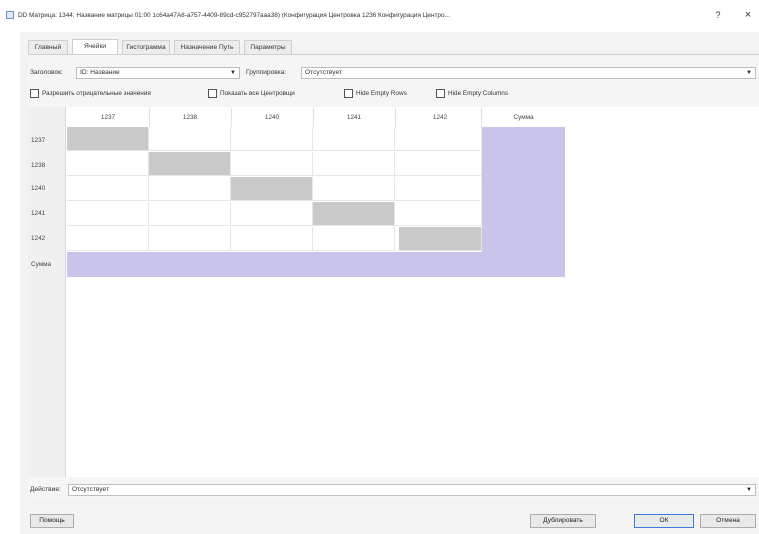 The height and width of the screenshot is (534, 759). Describe the element at coordinates (718, 15) in the screenshot. I see `help-icon: ?` at that location.